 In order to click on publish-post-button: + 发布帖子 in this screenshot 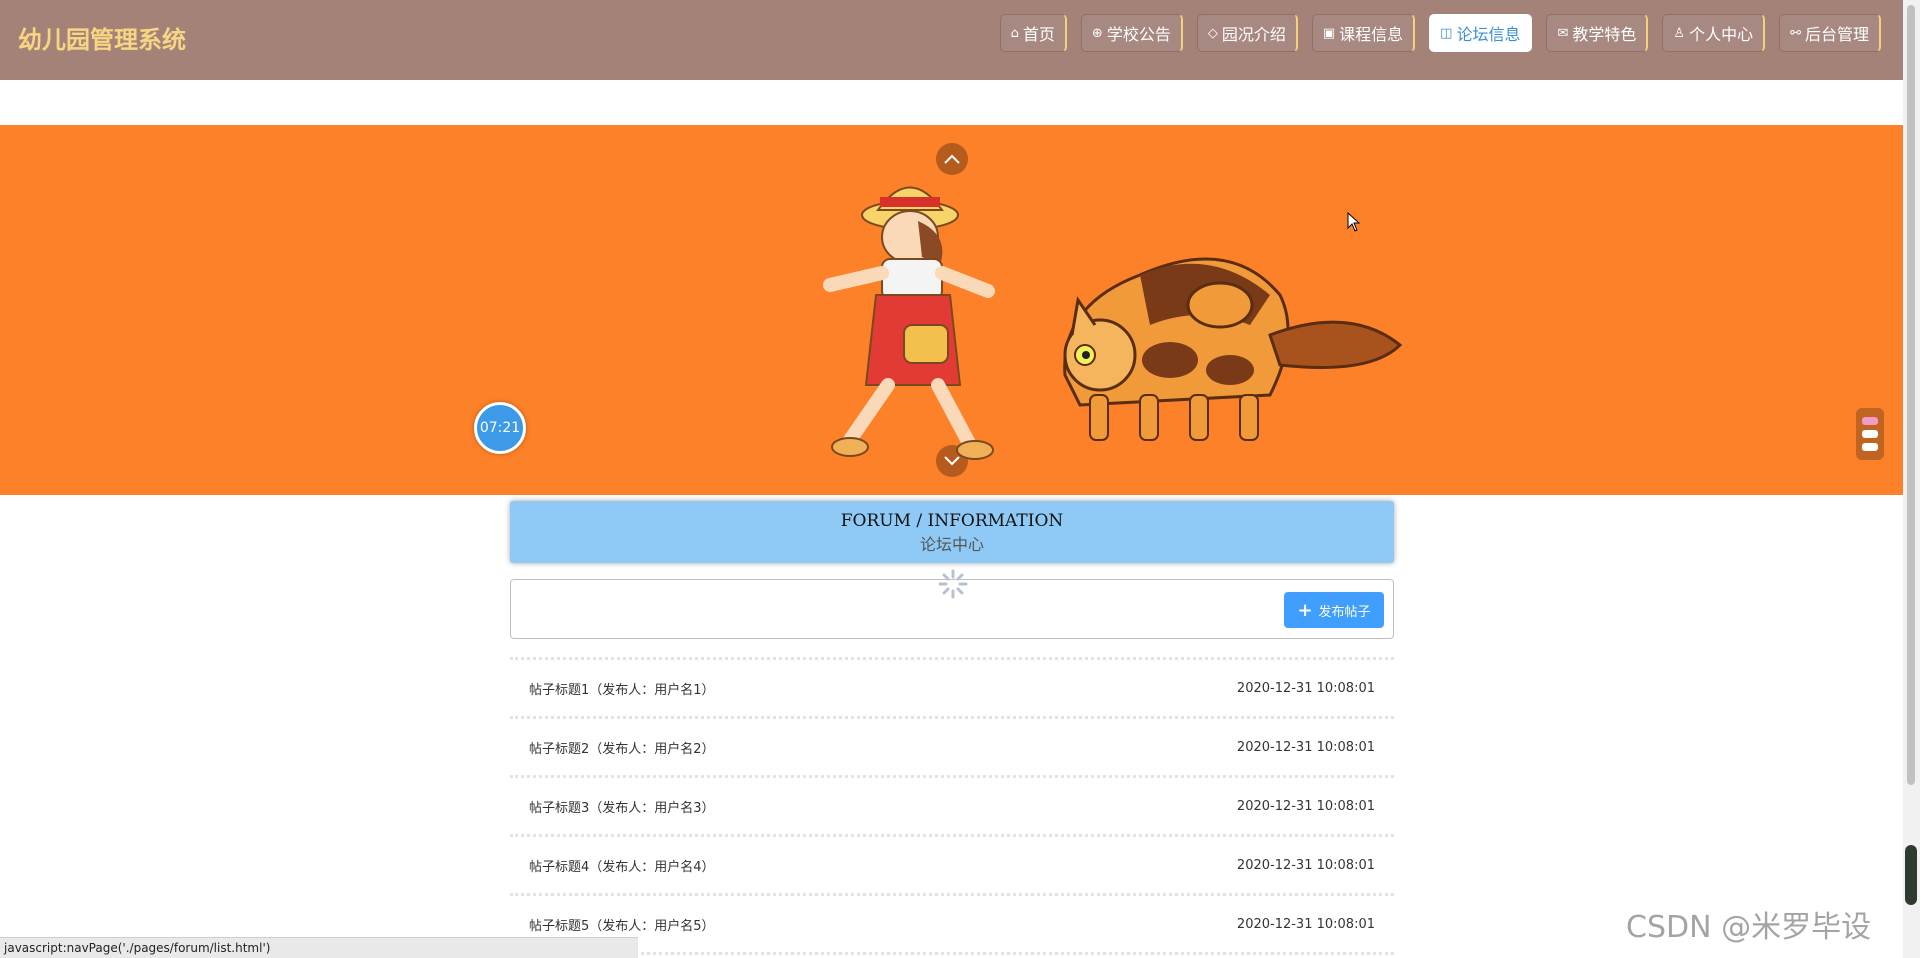, I will do `click(1334, 610)`.